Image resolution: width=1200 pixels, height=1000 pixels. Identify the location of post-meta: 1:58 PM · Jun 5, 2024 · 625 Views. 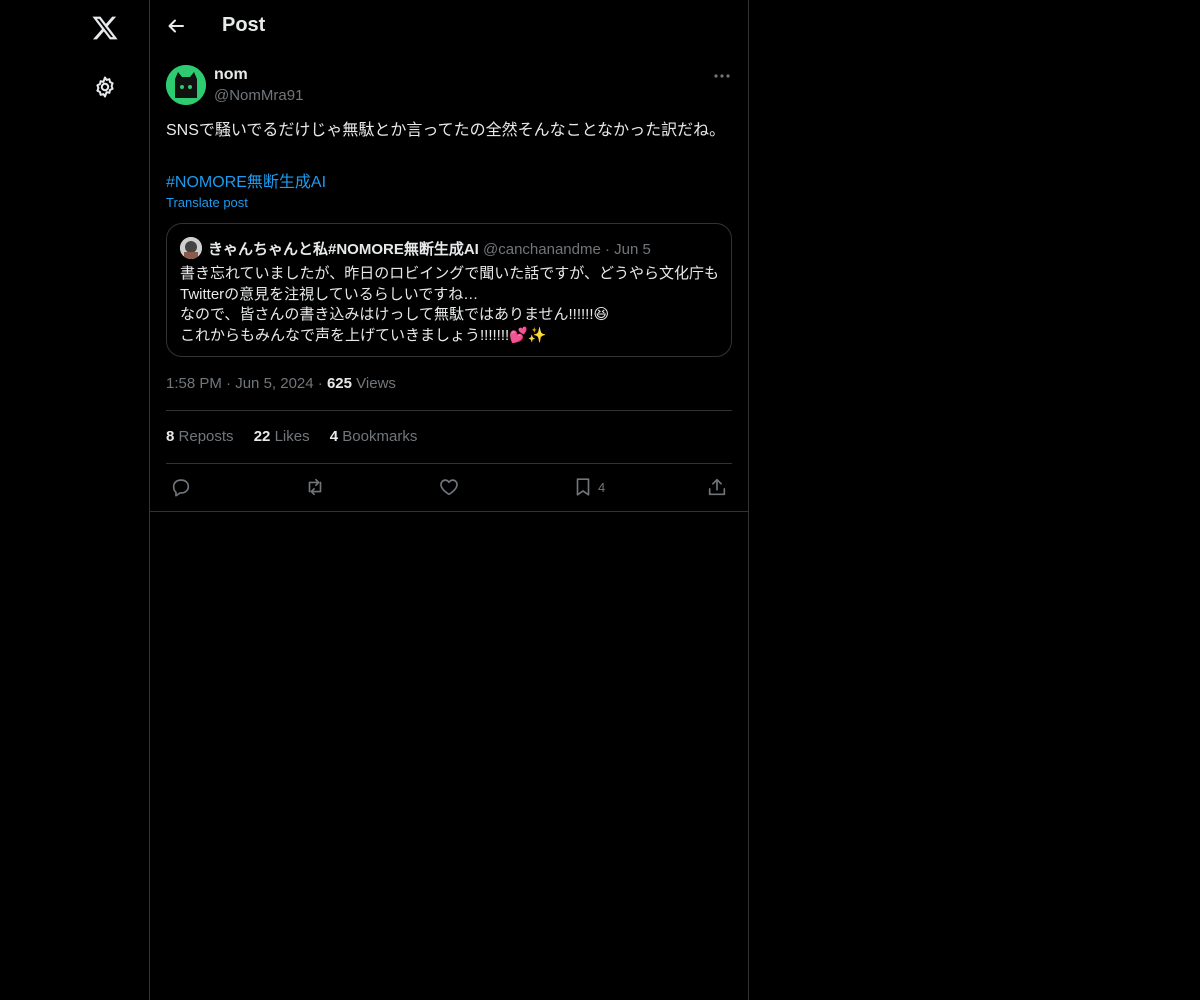
(281, 383).